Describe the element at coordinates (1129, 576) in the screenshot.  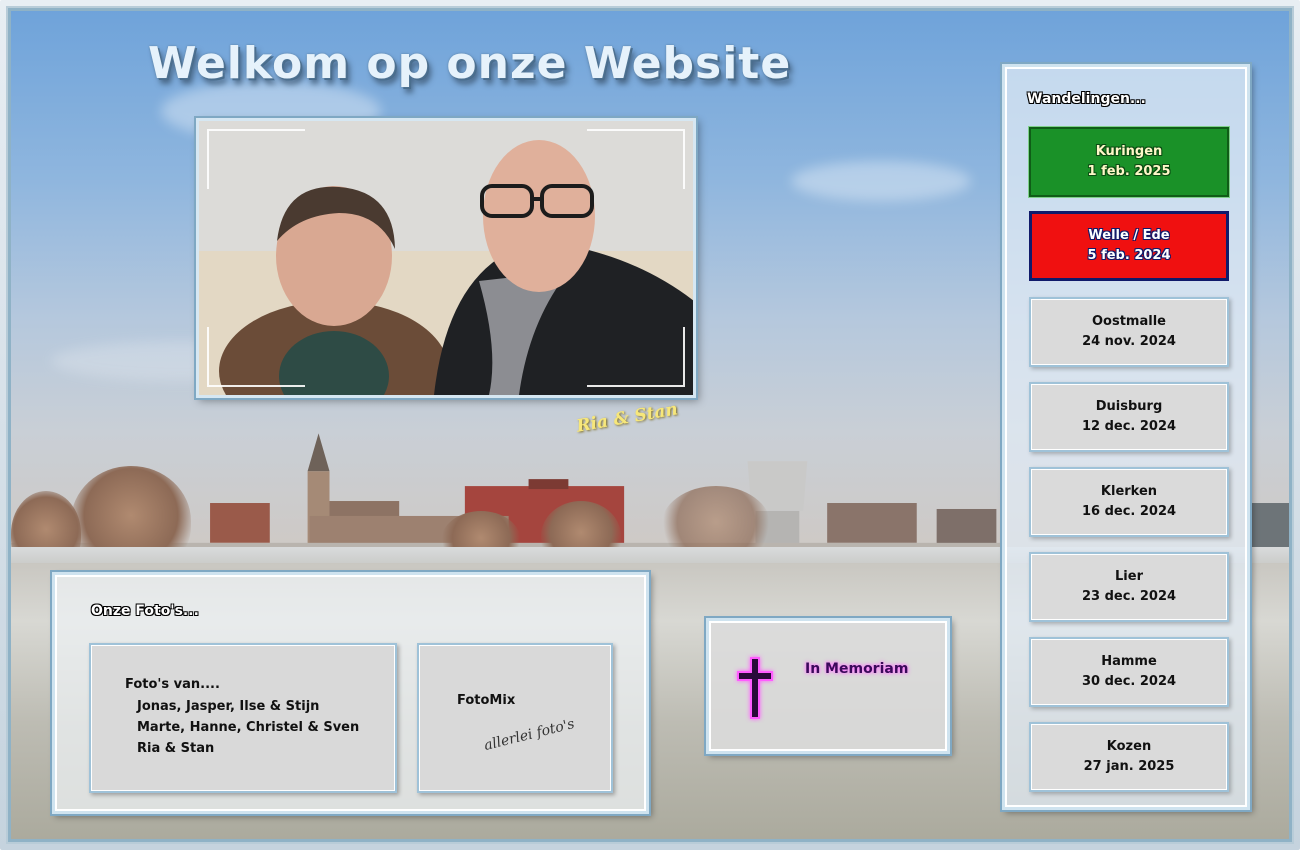
I see `walk-place: Lier` at that location.